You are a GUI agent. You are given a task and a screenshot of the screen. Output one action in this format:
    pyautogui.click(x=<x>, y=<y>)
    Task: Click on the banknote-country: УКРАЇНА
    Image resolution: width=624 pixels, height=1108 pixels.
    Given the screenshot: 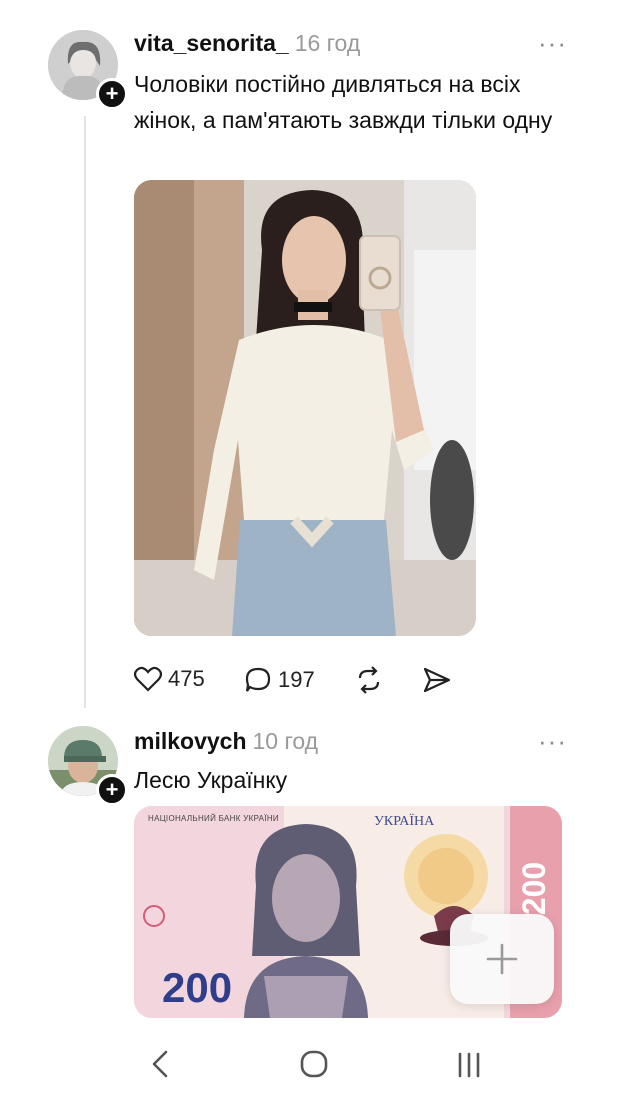 What is the action you would take?
    pyautogui.click(x=404, y=821)
    